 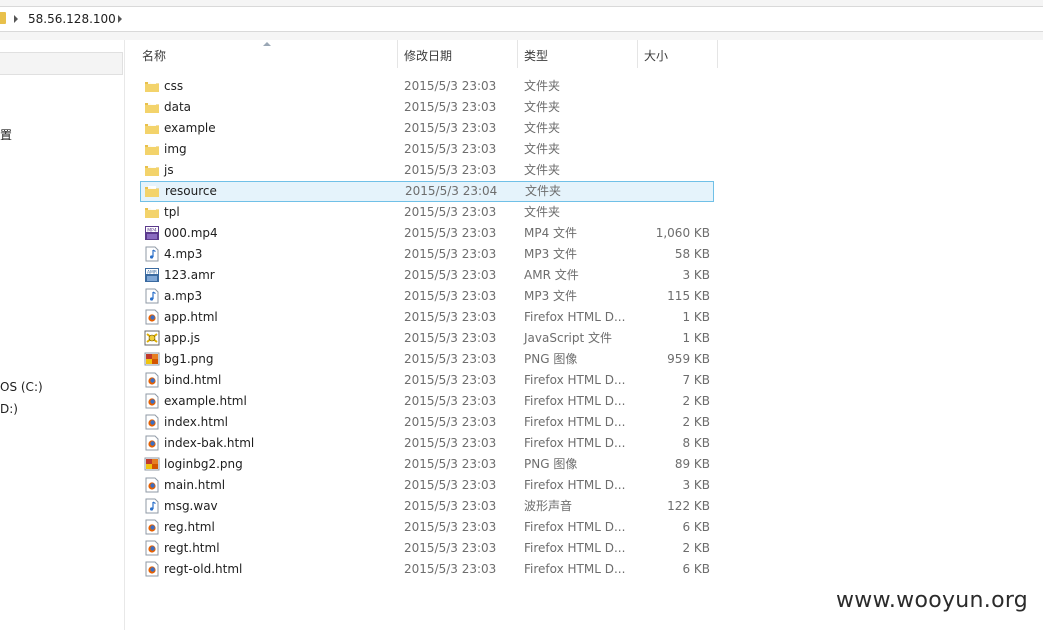 I want to click on watermark-text: www.wooyun.org, so click(x=932, y=600).